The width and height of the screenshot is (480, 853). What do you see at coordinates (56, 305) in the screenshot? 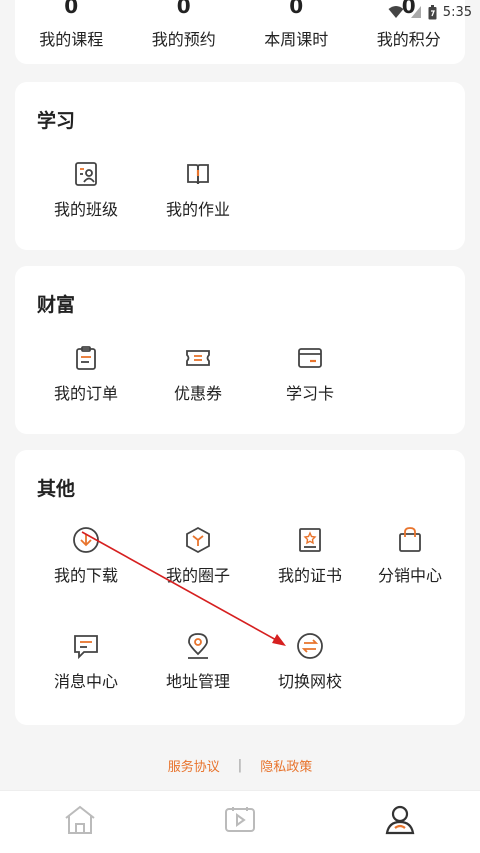
I see `section-title: 财富` at bounding box center [56, 305].